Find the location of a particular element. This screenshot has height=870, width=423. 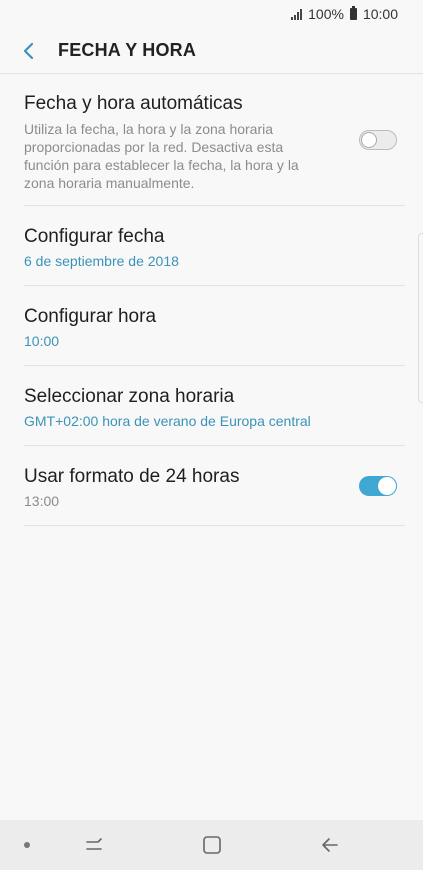

back-button is located at coordinates (29, 50).